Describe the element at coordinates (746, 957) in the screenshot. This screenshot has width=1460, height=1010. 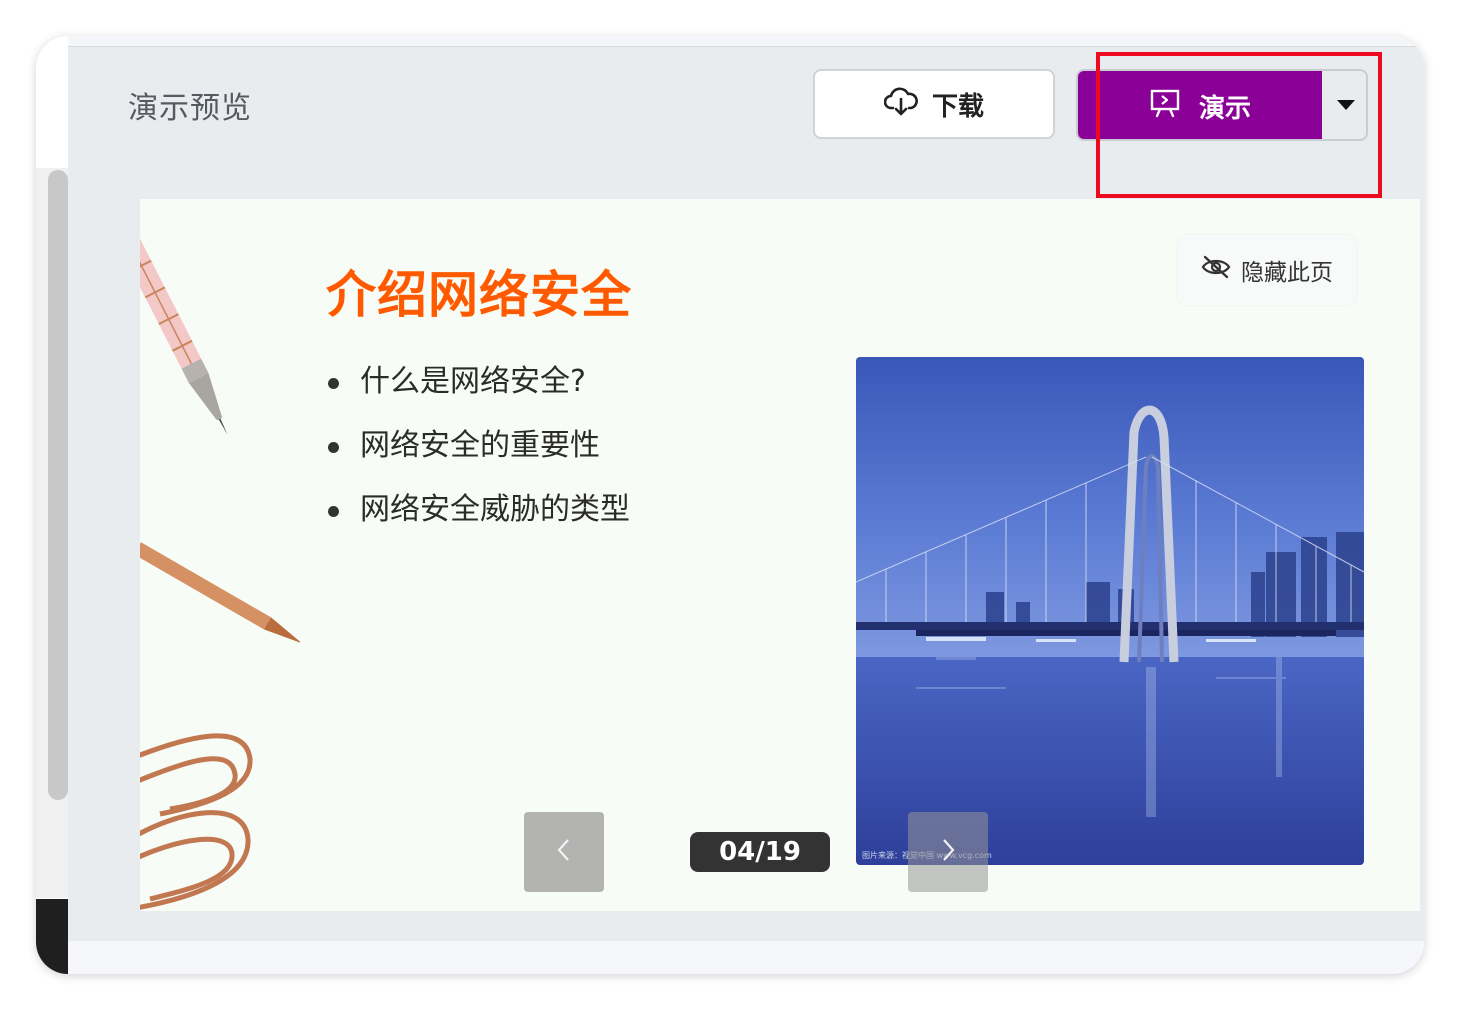
I see `bottom-area` at that location.